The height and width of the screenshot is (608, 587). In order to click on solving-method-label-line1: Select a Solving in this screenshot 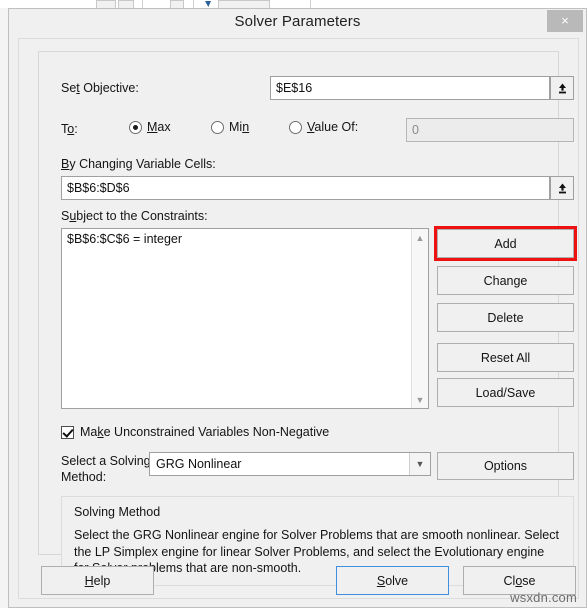, I will do `click(106, 461)`.